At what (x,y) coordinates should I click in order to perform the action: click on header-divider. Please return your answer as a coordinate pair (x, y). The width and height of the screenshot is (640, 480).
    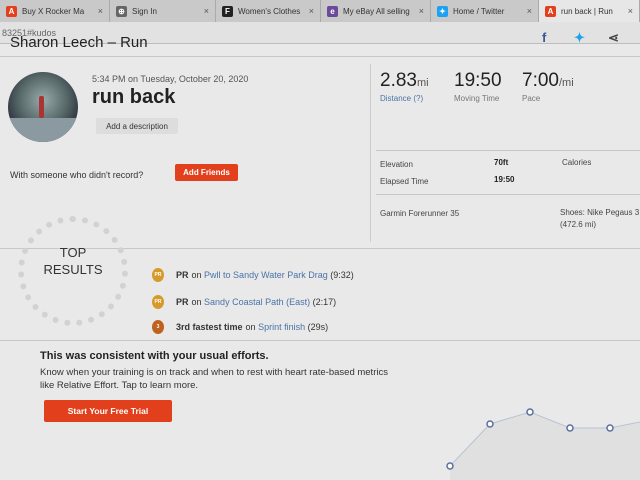
    Looking at the image, I should click on (320, 56).